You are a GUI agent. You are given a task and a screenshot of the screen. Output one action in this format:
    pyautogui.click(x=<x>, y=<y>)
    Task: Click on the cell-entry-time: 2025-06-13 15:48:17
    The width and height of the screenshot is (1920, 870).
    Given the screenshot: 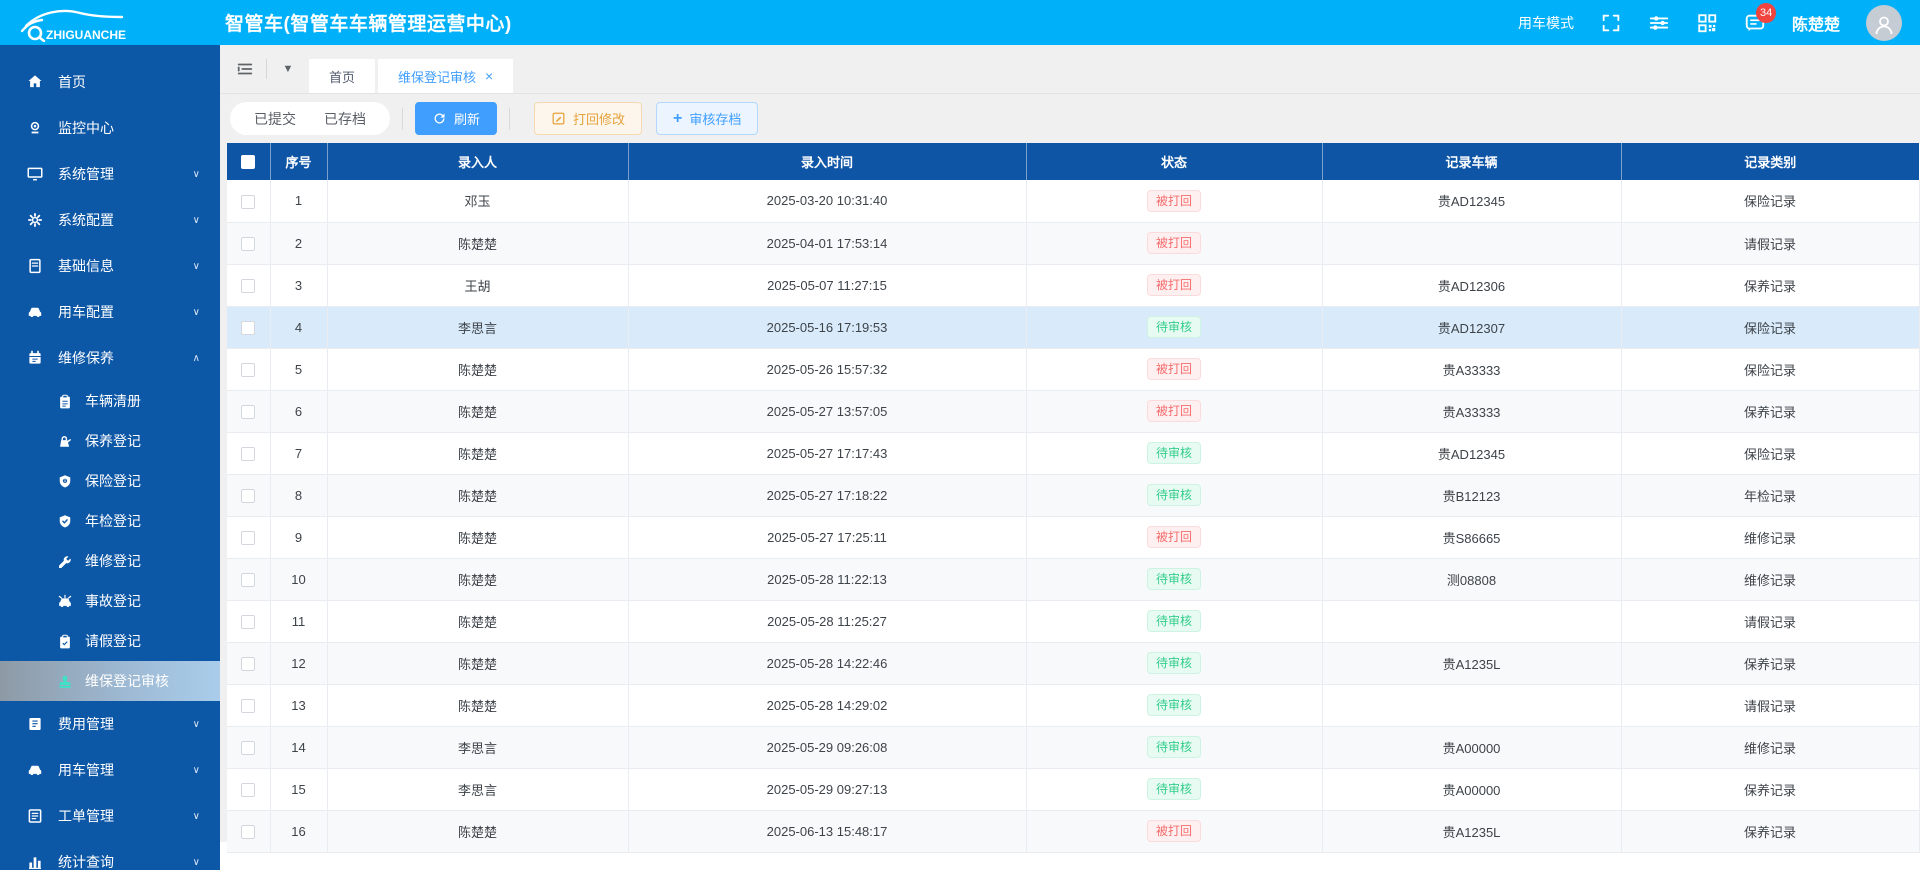 What is the action you would take?
    pyautogui.click(x=827, y=831)
    